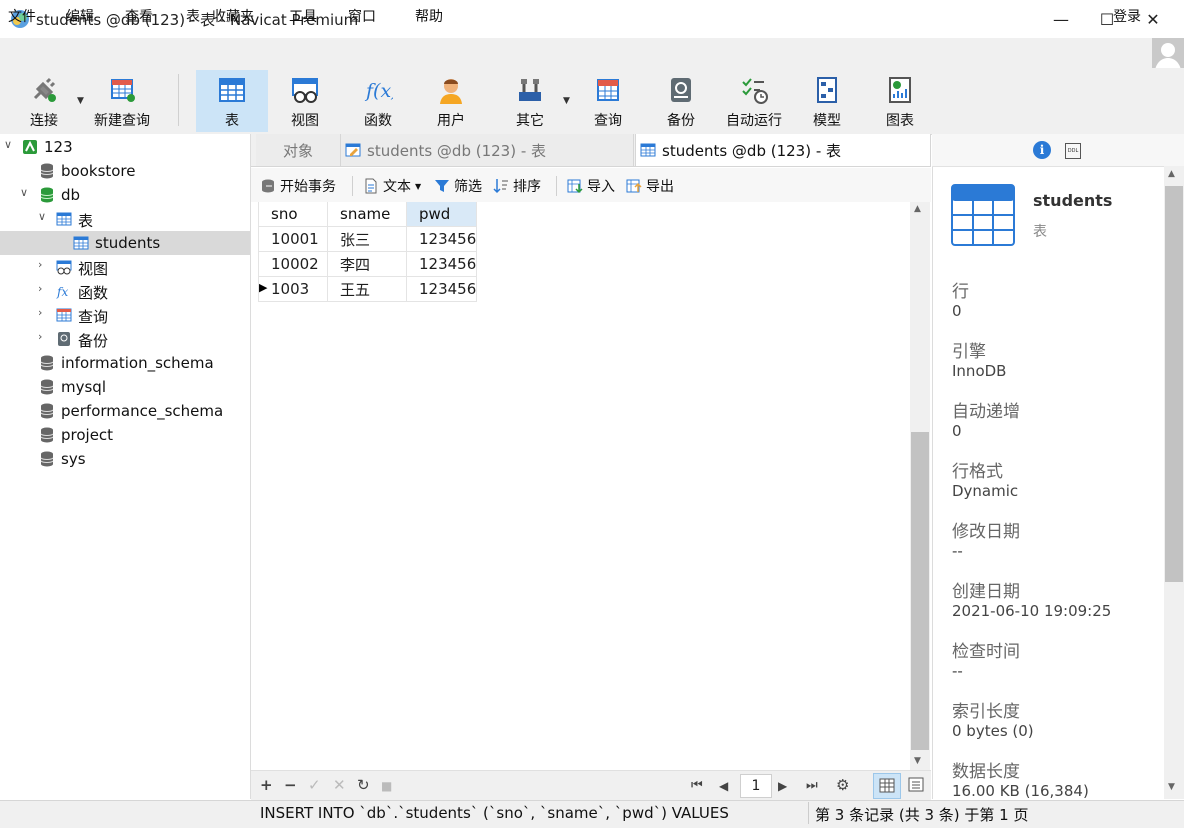  Describe the element at coordinates (1127, 16) in the screenshot. I see `login-link: 登录` at that location.